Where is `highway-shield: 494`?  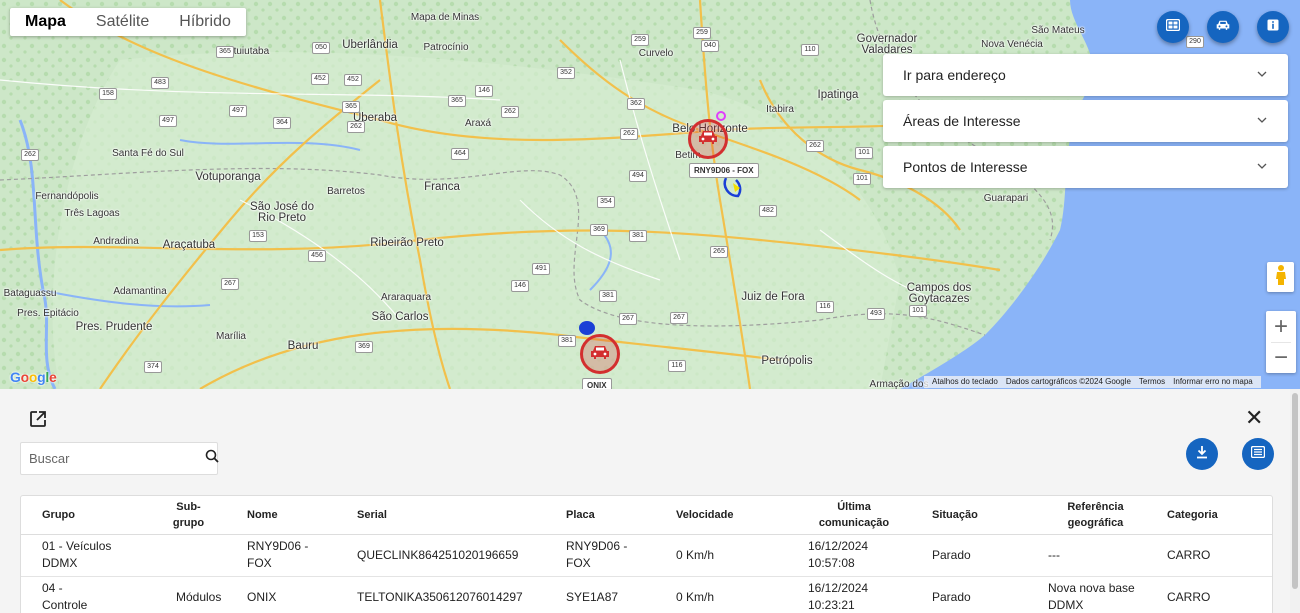
highway-shield: 494 is located at coordinates (638, 176).